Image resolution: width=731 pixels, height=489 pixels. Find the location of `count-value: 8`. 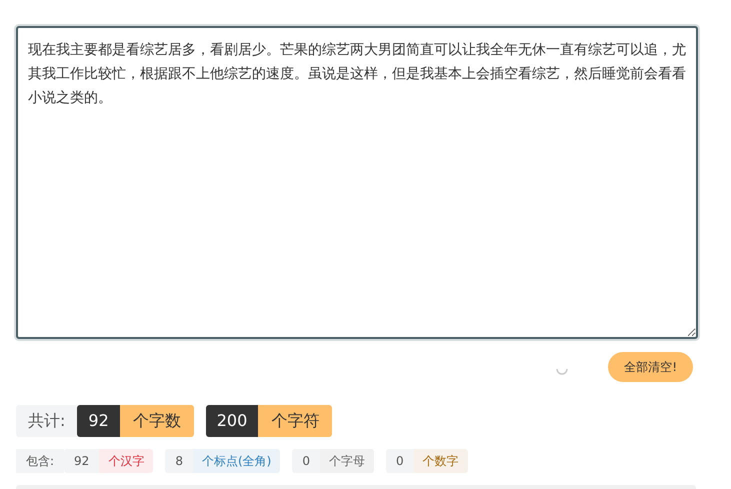

count-value: 8 is located at coordinates (179, 461).